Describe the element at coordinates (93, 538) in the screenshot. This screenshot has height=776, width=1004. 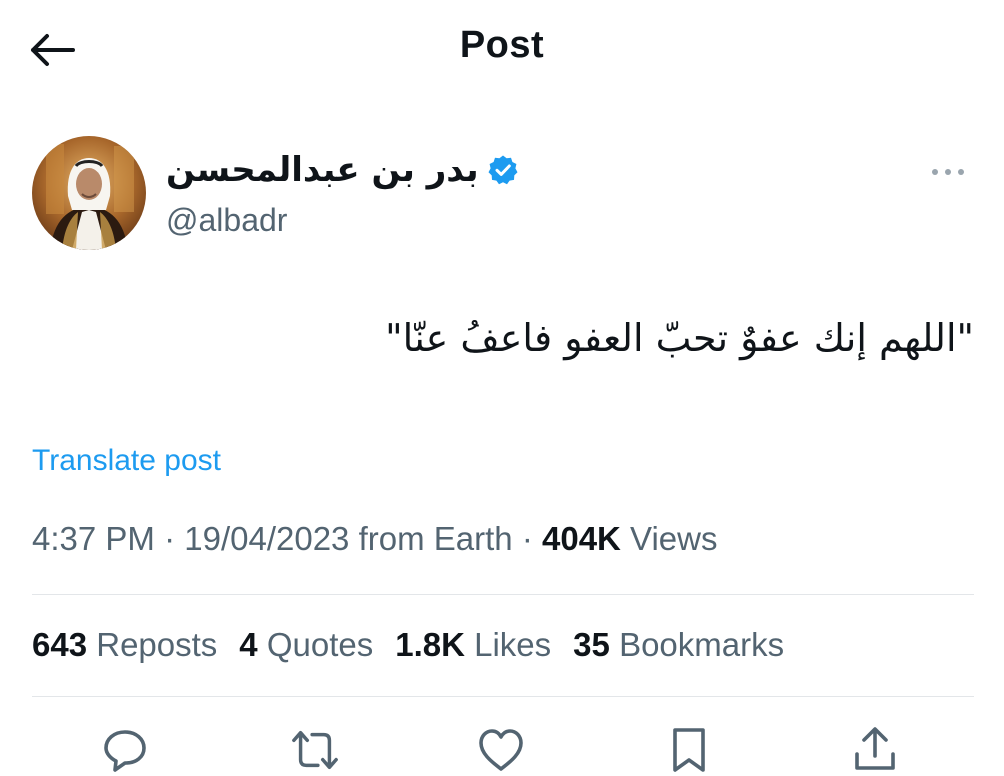
I see `post-time: 4:37 PM` at that location.